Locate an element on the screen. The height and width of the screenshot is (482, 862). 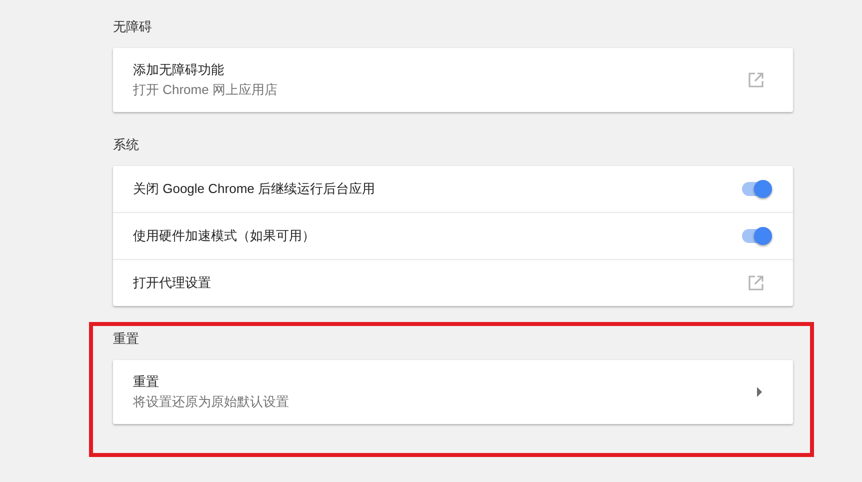
caret-icon is located at coordinates (759, 392).